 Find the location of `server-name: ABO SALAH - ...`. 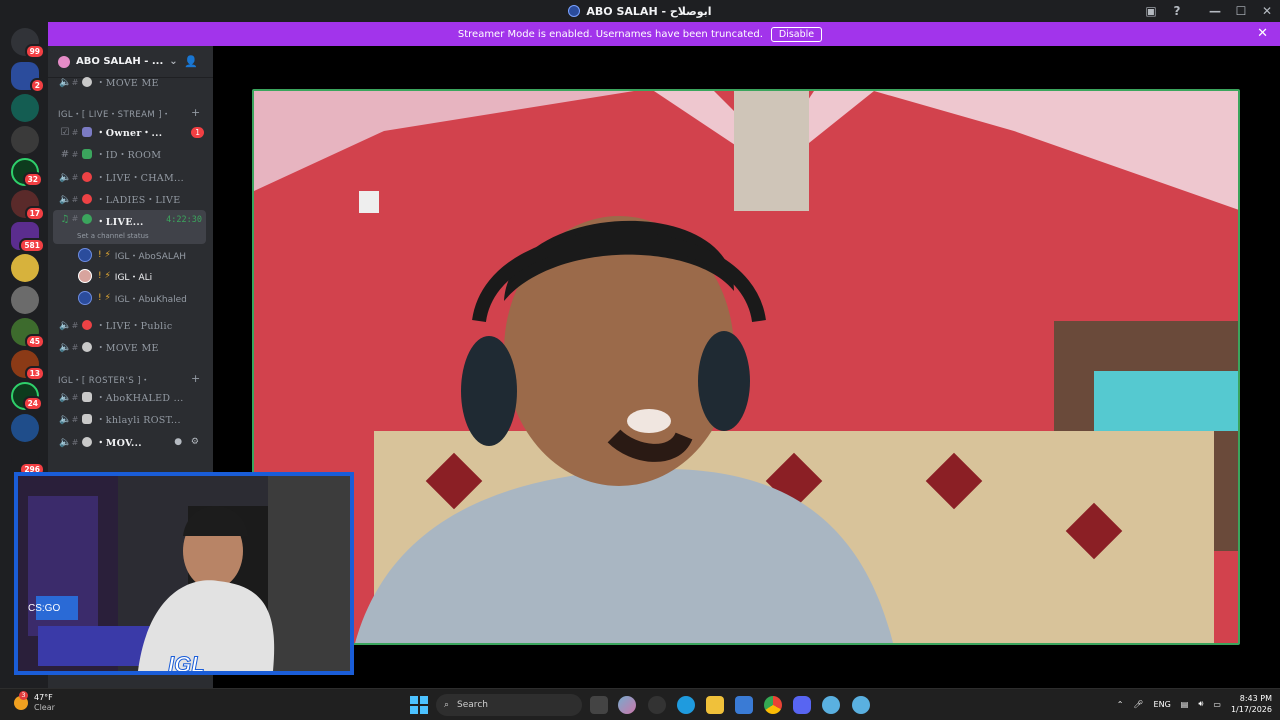

server-name: ABO SALAH - ... is located at coordinates (120, 61).